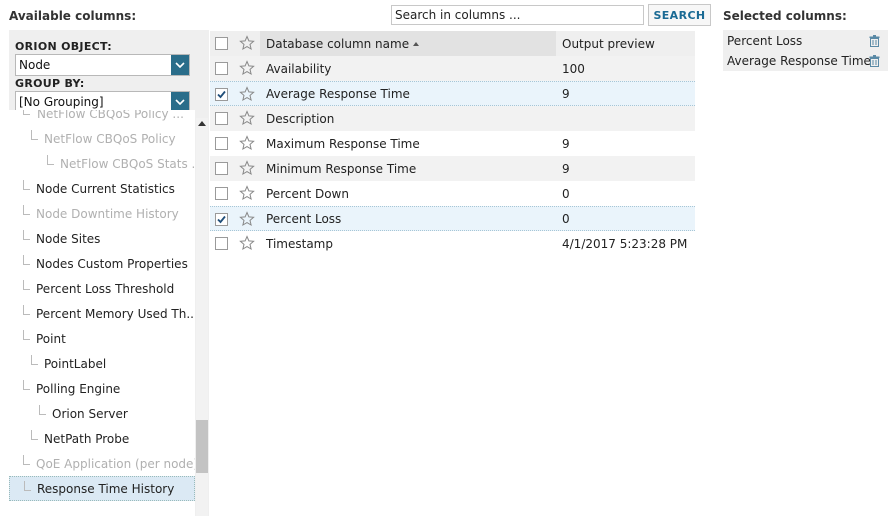 The image size is (888, 516). I want to click on table-row: Percent Loss 0, so click(452, 218).